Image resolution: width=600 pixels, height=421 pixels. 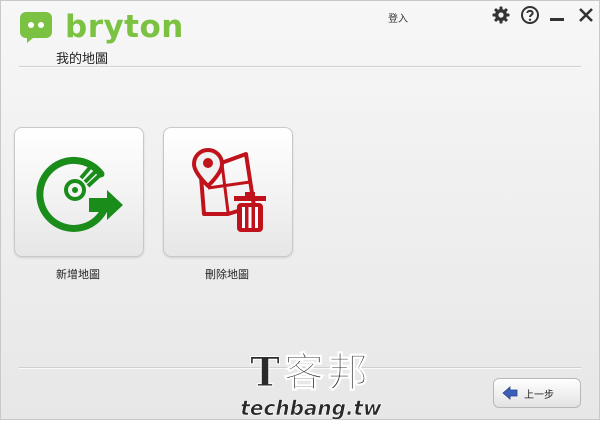 I want to click on bryton-logo: bryton, so click(x=101, y=27).